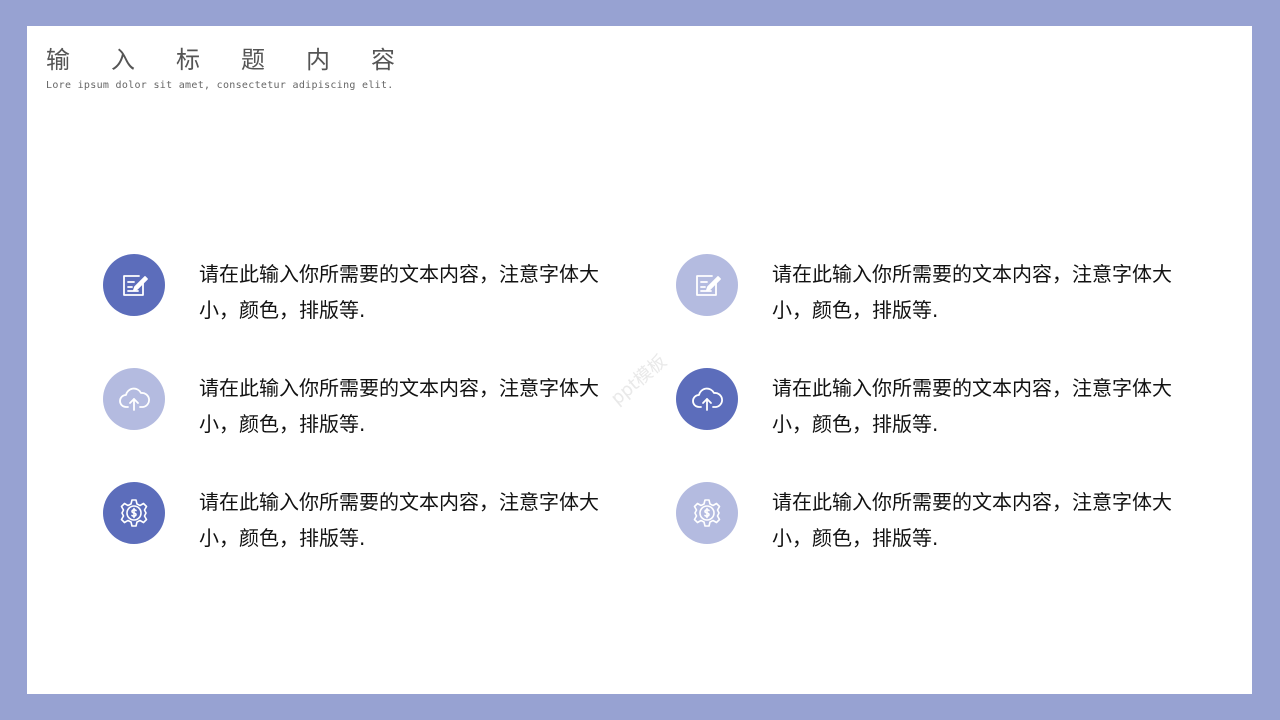 This screenshot has height=720, width=1280. I want to click on feature-item-1: 请在此输入你所需要的文本内容，注意字体大小，颜色，排版等., so click(353, 294).